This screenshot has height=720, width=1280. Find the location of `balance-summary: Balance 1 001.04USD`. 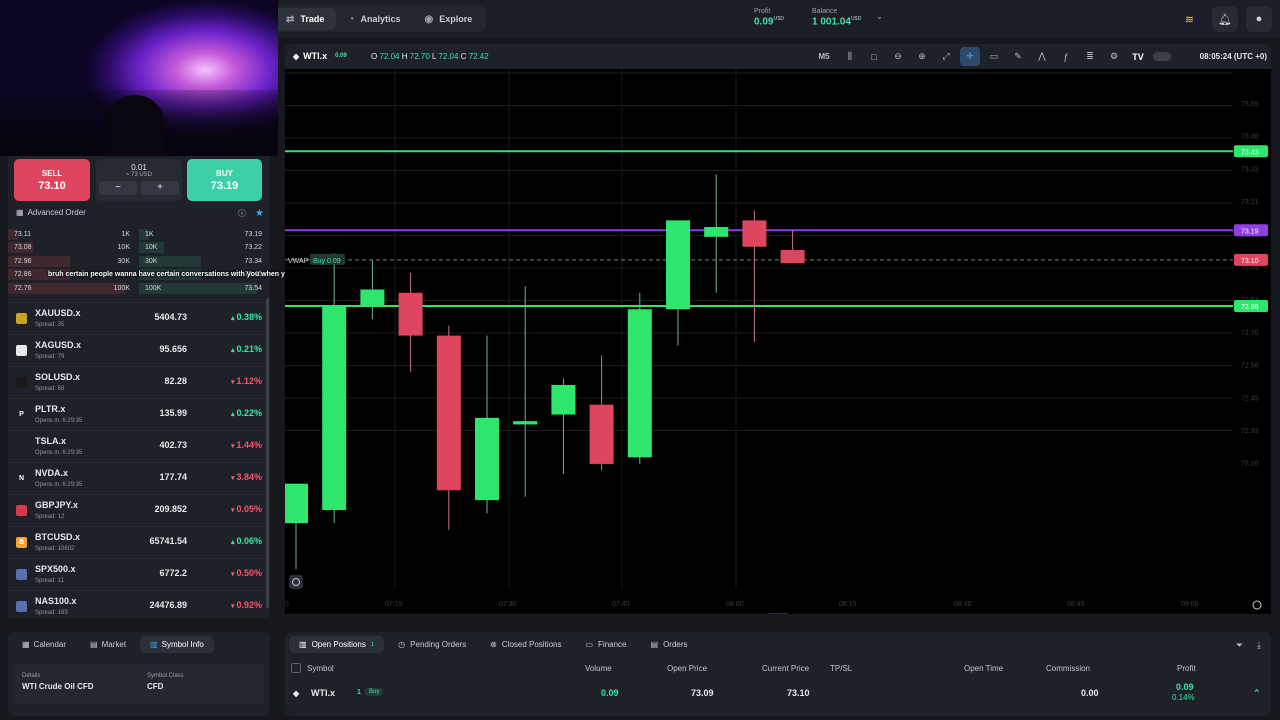

balance-summary: Balance 1 001.04USD is located at coordinates (837, 18).